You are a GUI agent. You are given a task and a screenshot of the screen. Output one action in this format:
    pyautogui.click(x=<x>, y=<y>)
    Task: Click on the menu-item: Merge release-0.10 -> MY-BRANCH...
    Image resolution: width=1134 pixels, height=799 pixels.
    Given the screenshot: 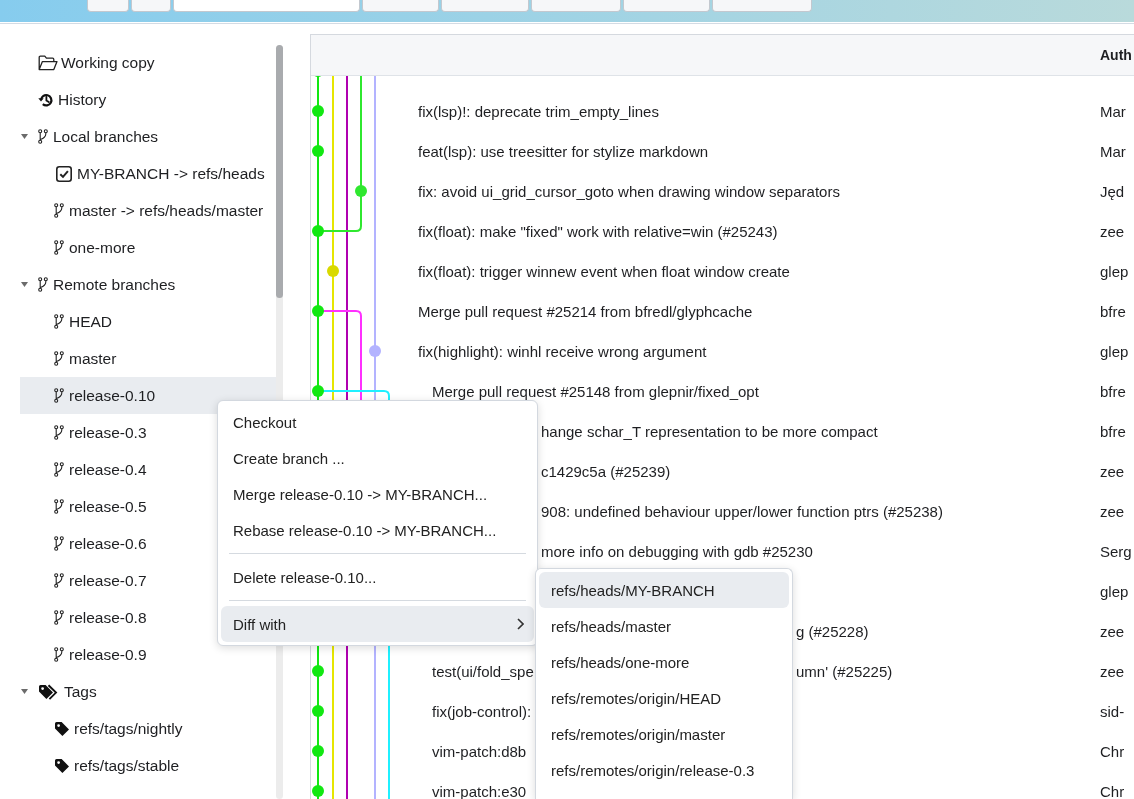 What is the action you would take?
    pyautogui.click(x=377, y=494)
    